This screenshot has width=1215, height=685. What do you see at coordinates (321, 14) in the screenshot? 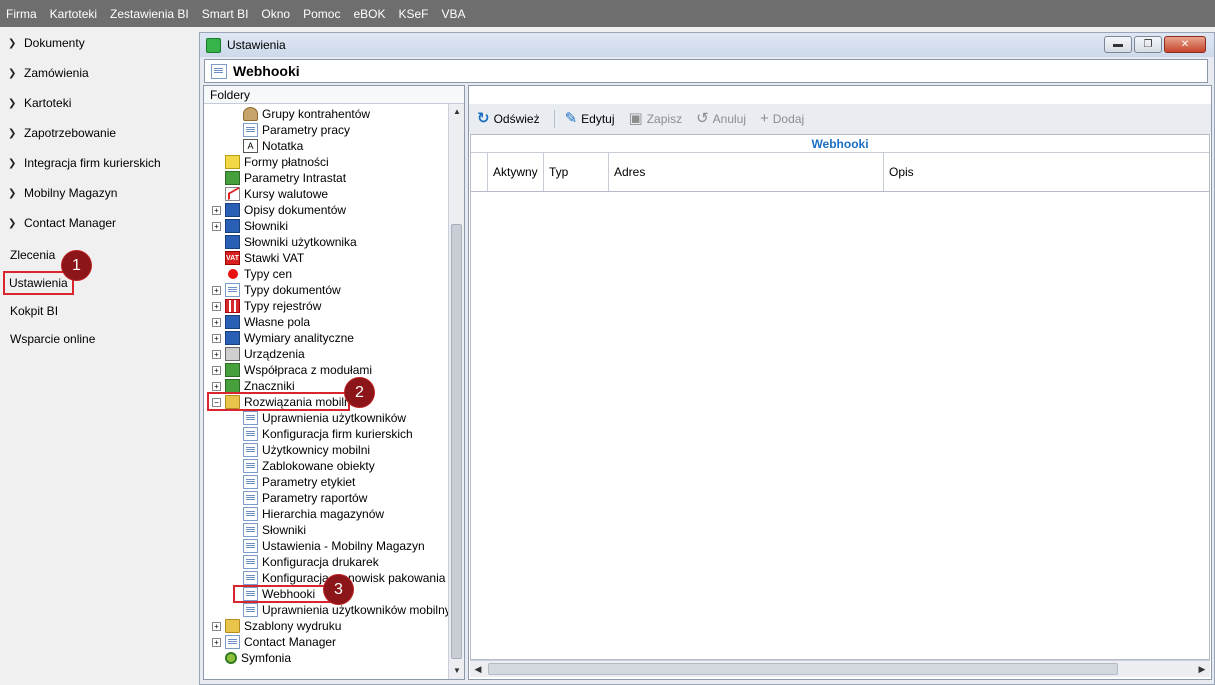
I see `menu-pomoc: Pomoc` at bounding box center [321, 14].